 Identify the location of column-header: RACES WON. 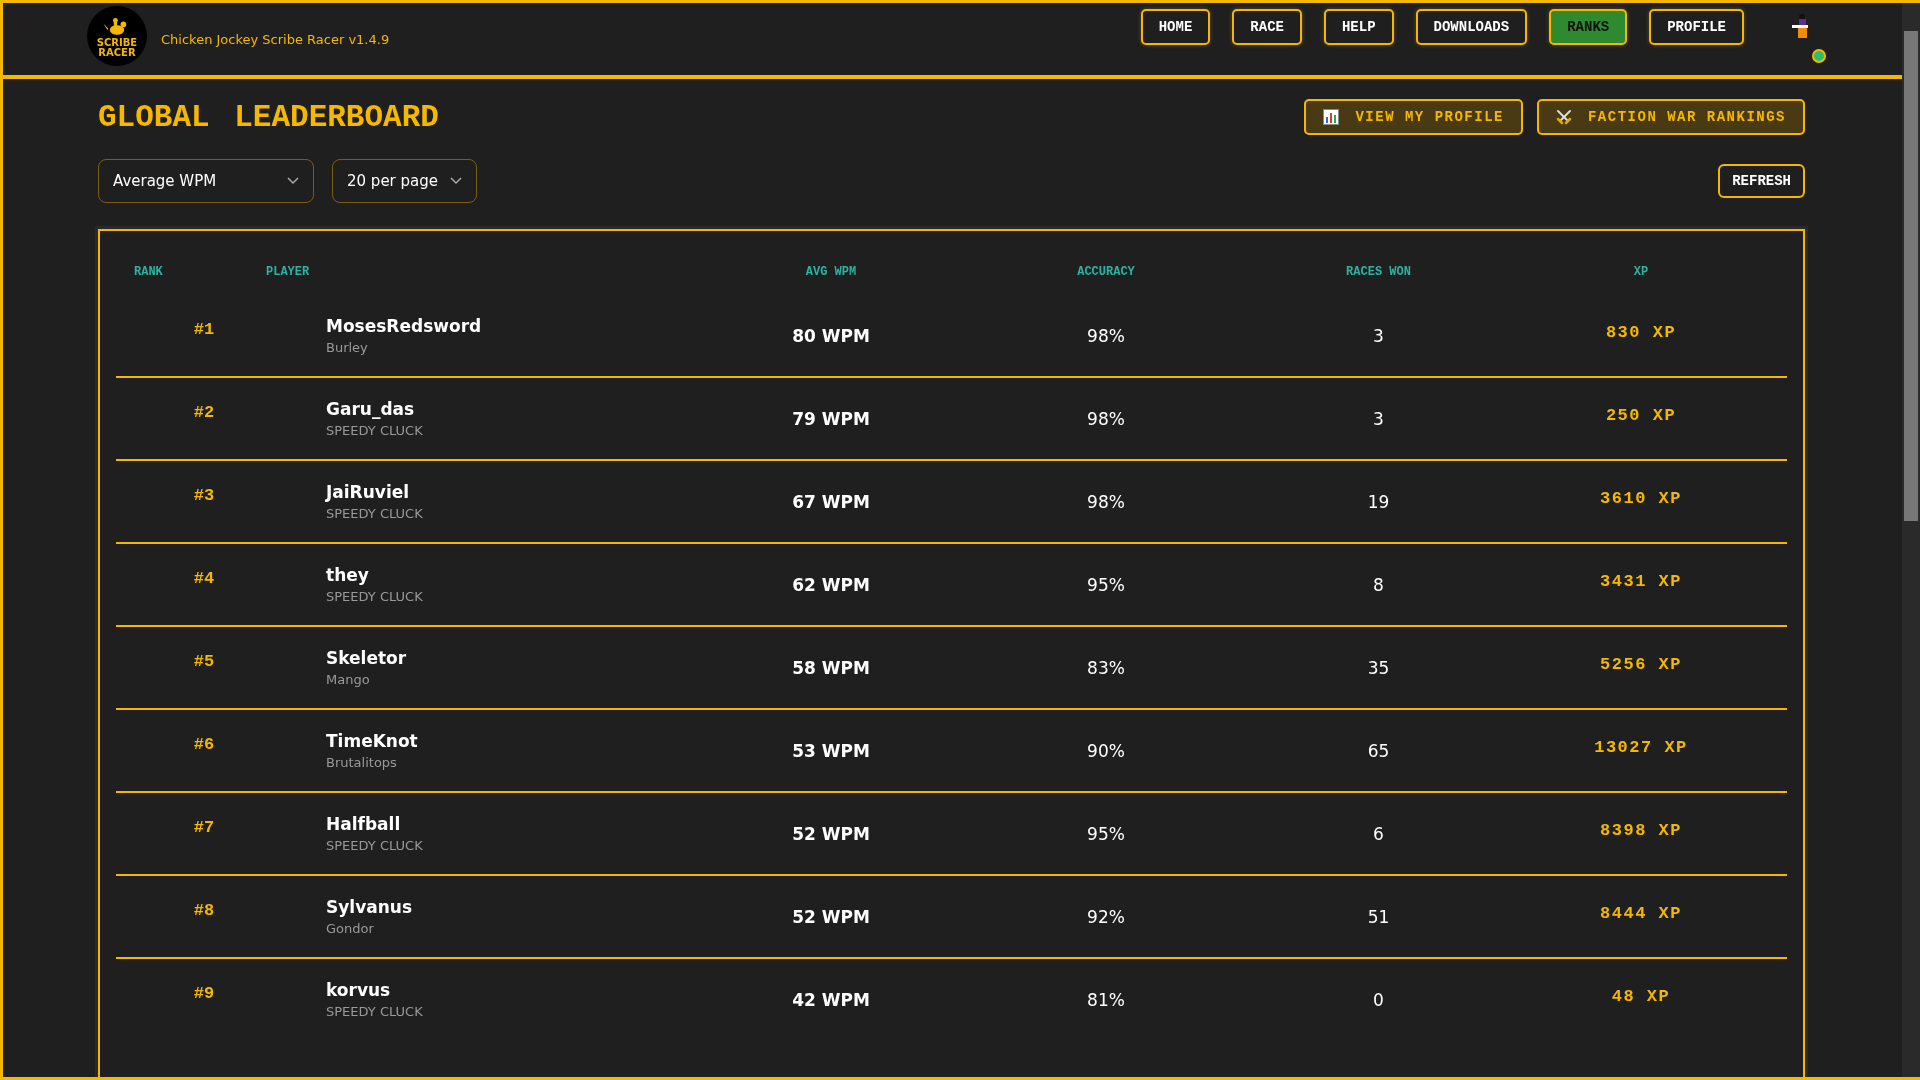
(1378, 272).